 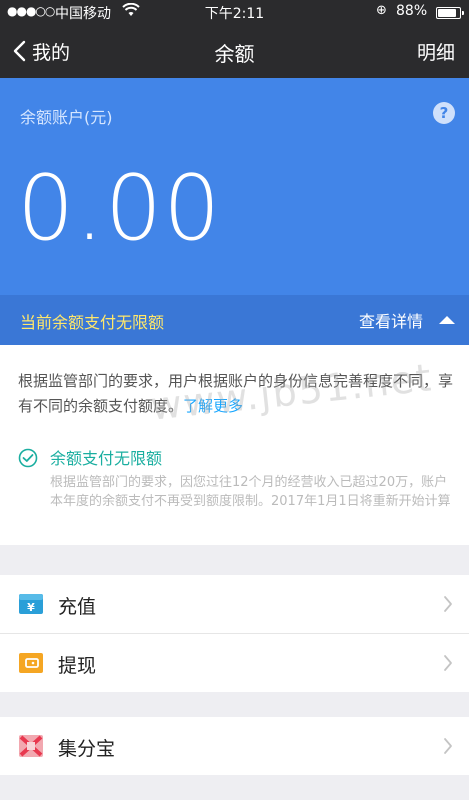 What do you see at coordinates (119, 208) in the screenshot?
I see `balance-amount: 0.00` at bounding box center [119, 208].